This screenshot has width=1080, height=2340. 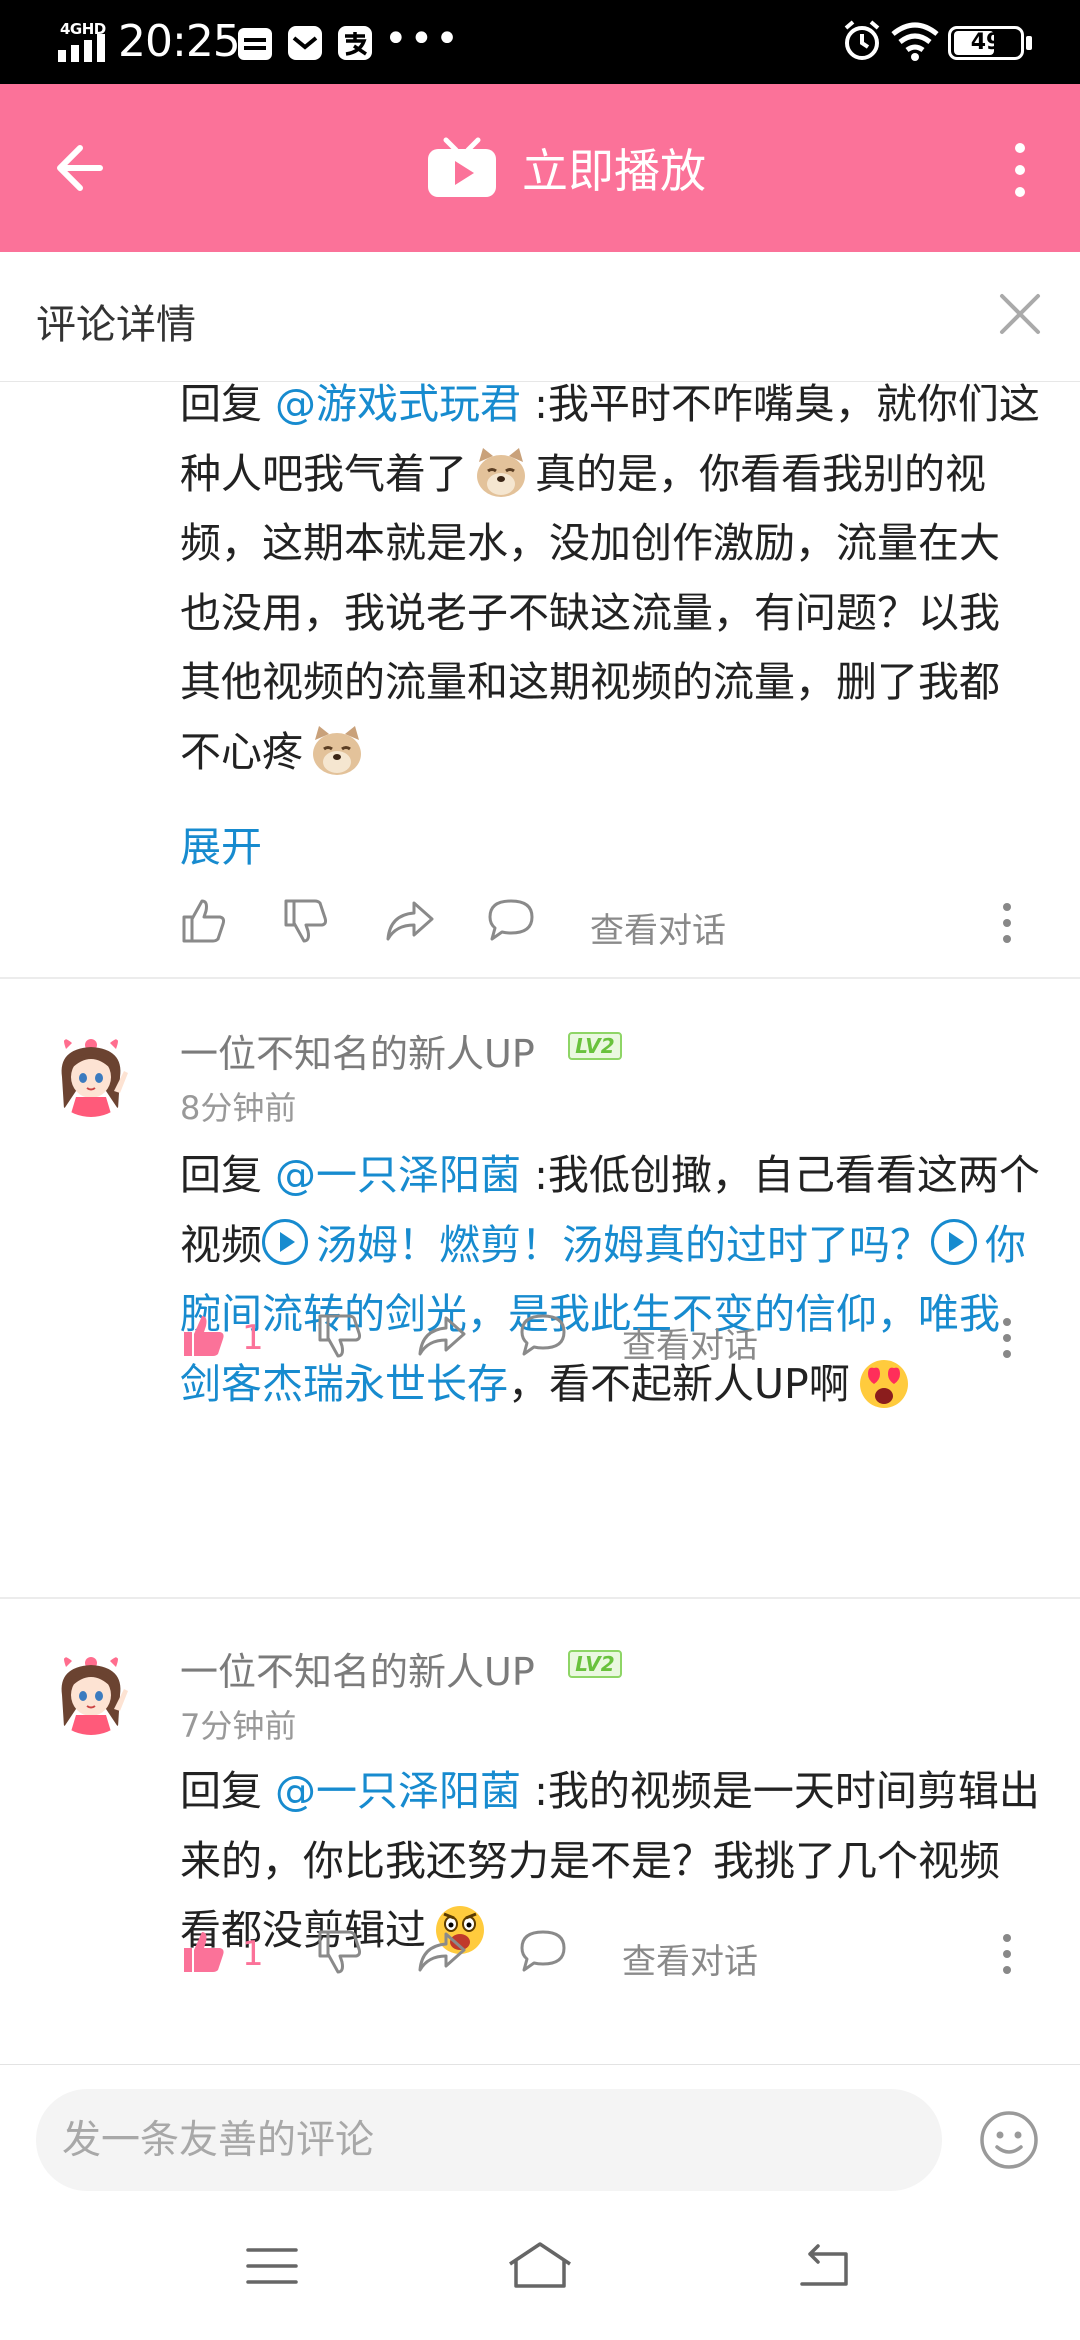 I want to click on top-navigation-bar: 立即播放, so click(x=540, y=168).